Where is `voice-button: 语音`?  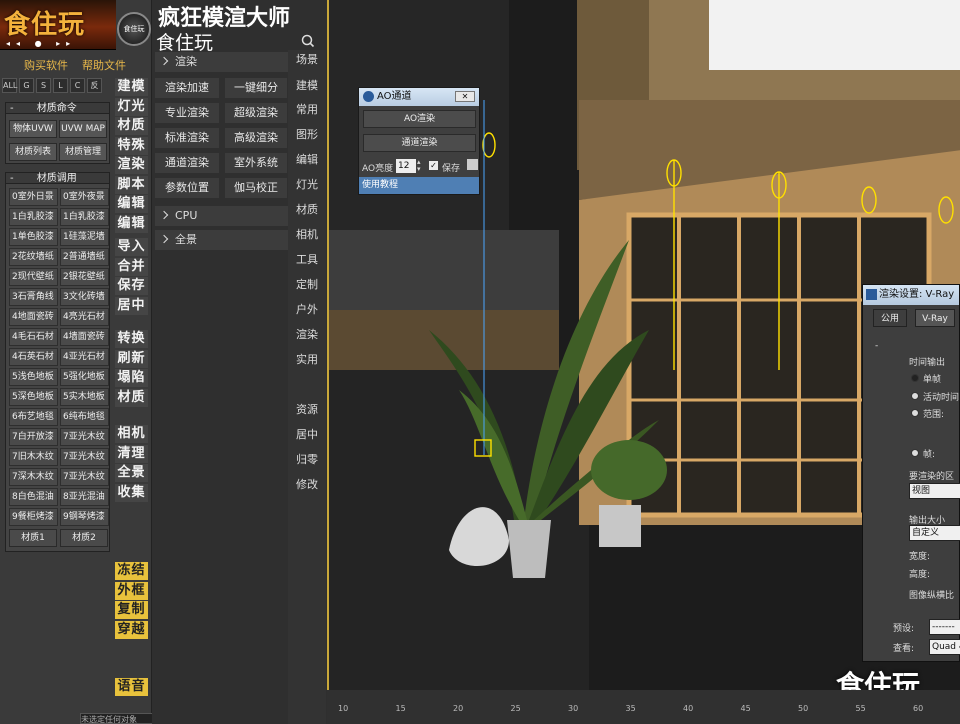
voice-button: 语音 is located at coordinates (131, 687).